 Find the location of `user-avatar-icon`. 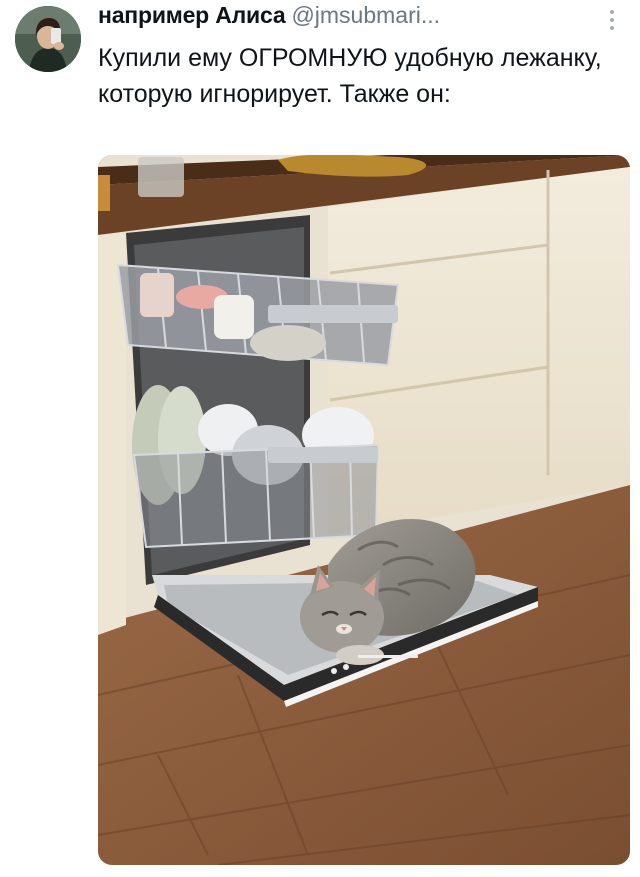

user-avatar-icon is located at coordinates (48, 39).